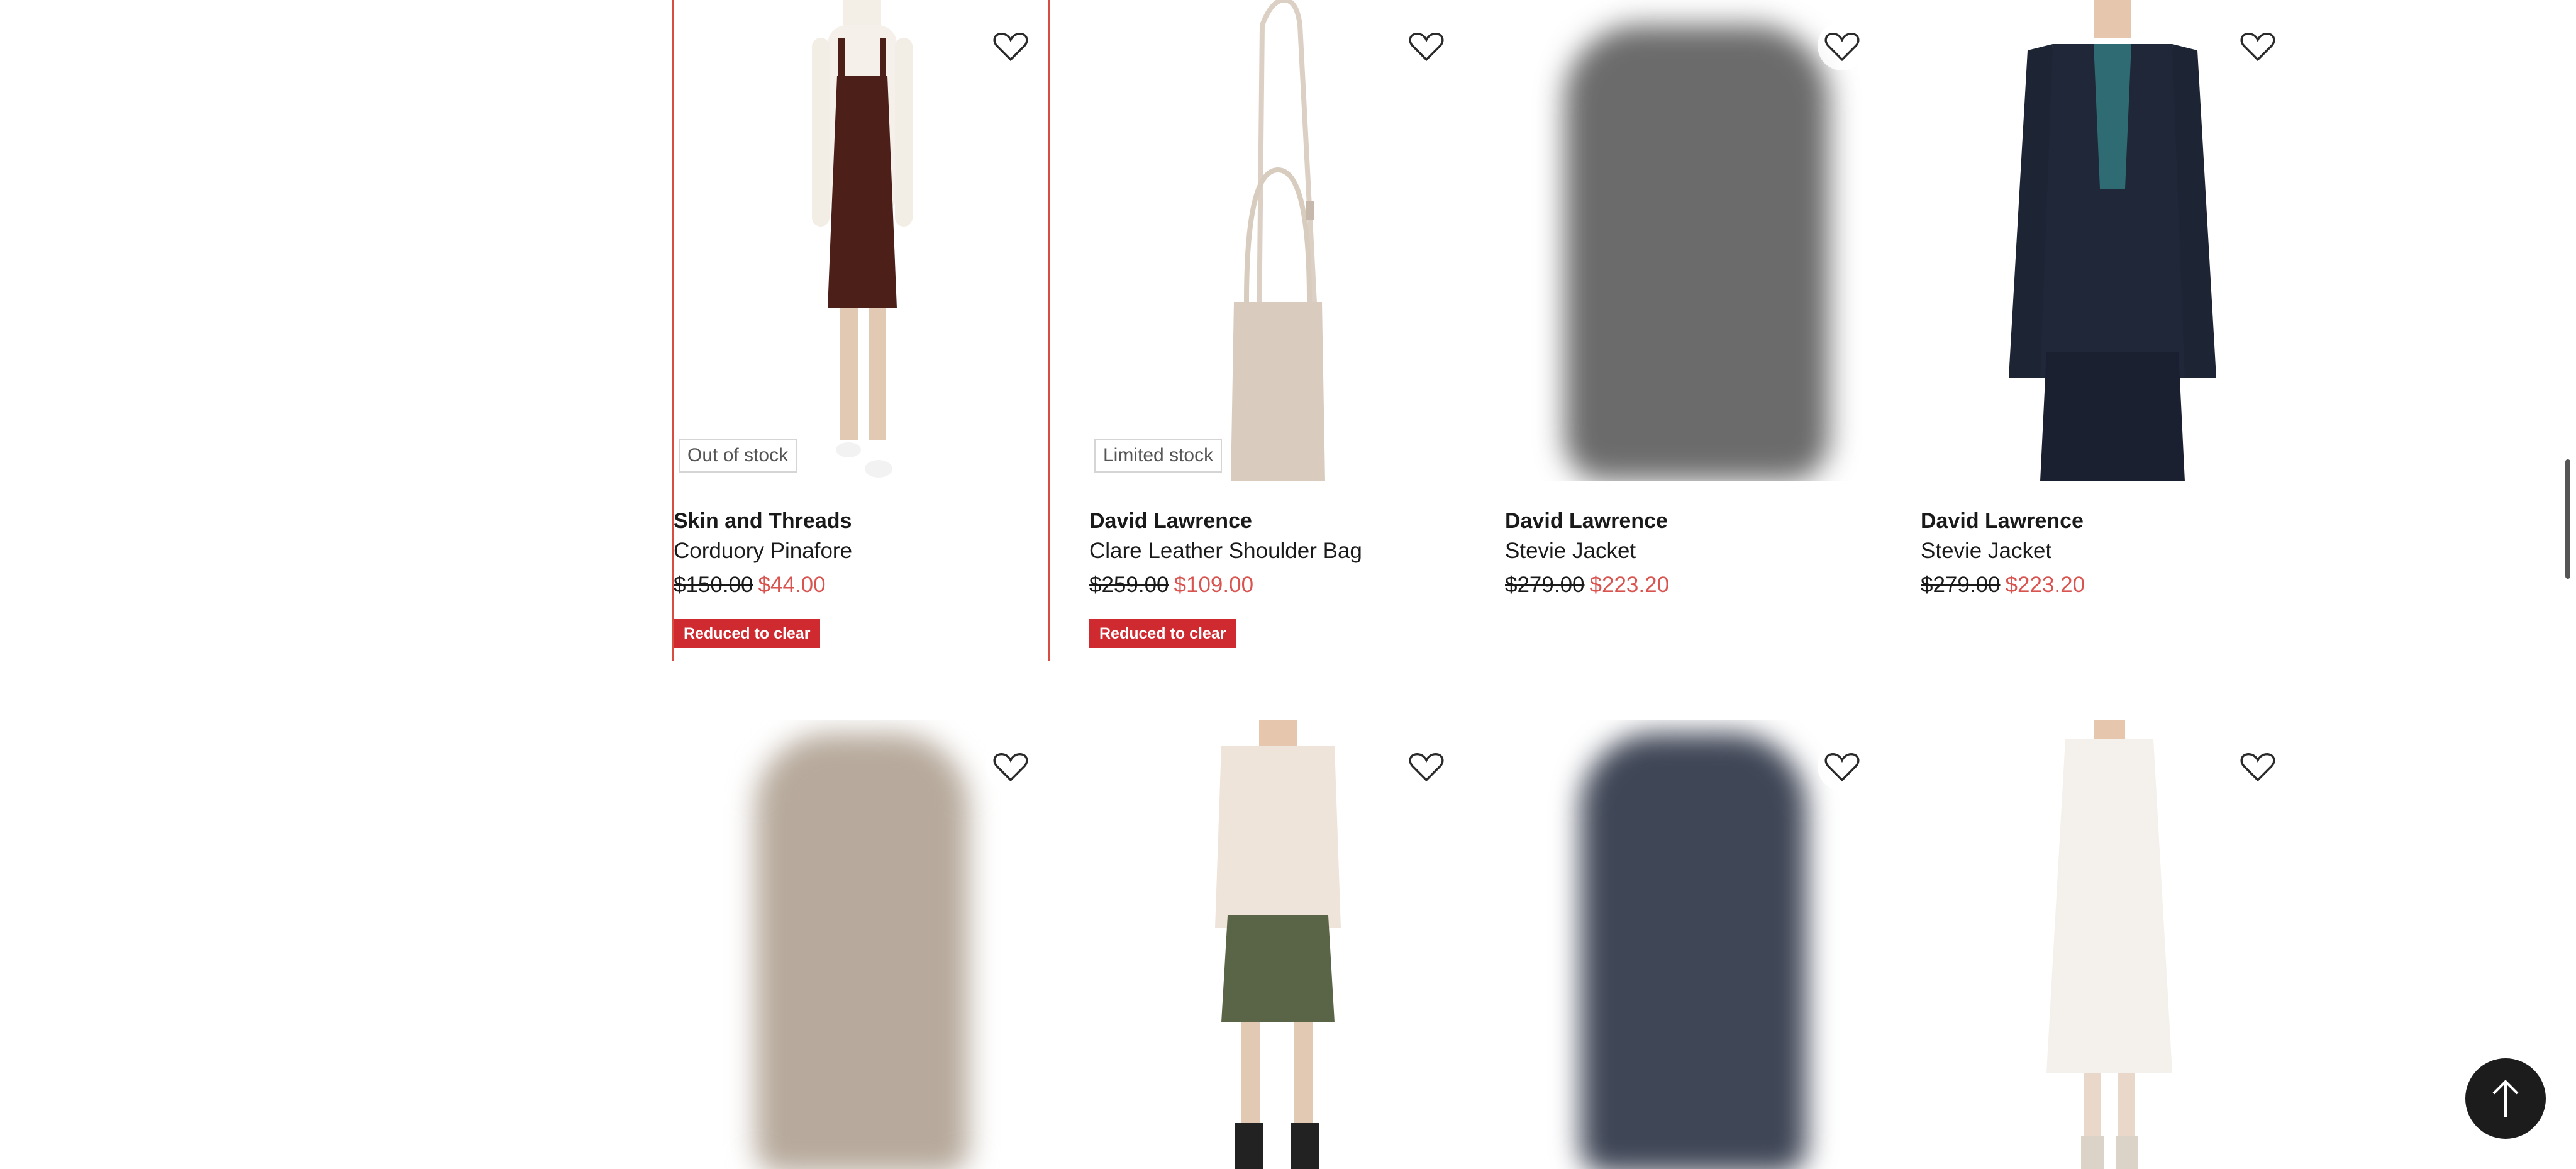 The height and width of the screenshot is (1169, 2576). What do you see at coordinates (738, 456) in the screenshot?
I see `stock-label: Out of stock` at bounding box center [738, 456].